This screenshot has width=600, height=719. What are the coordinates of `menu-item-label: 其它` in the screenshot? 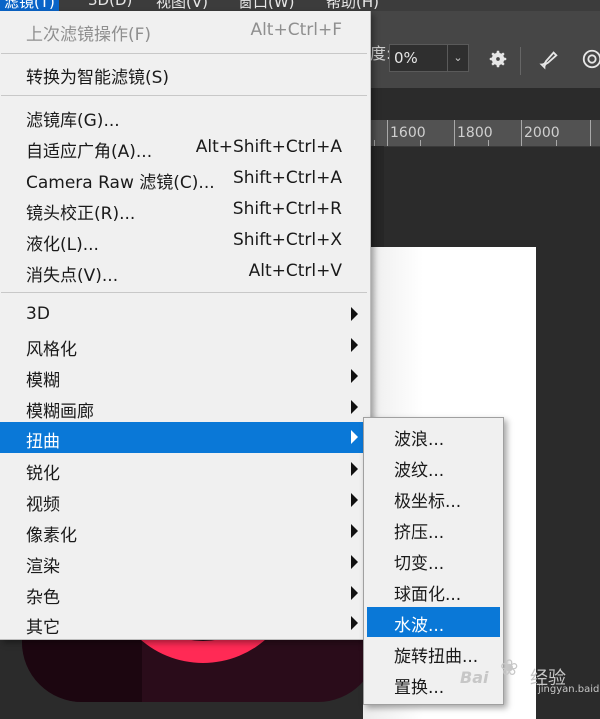 It's located at (43, 628).